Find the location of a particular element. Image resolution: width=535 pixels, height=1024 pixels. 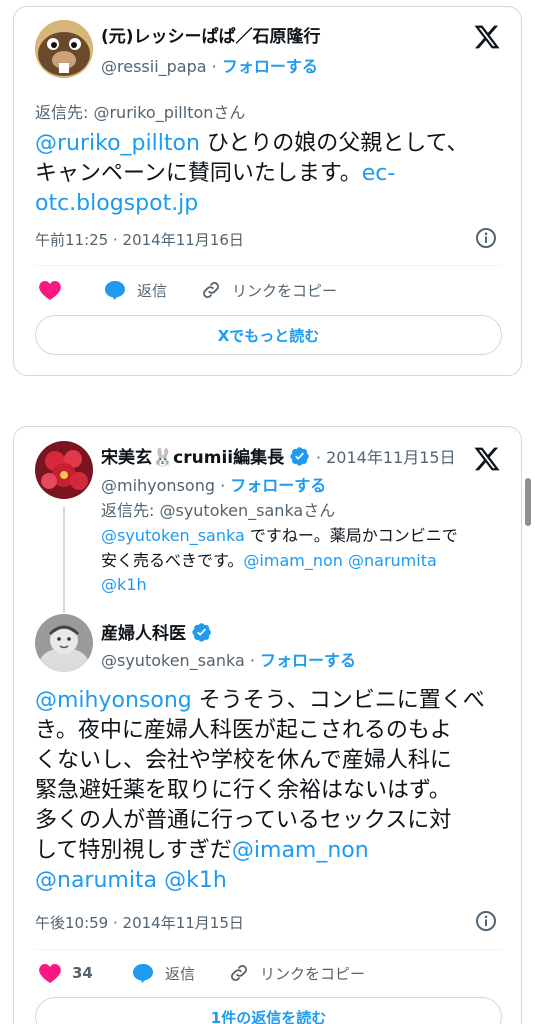

tweet-text-segment: 多くの人が普通に行っているセックスに対 is located at coordinates (243, 820).